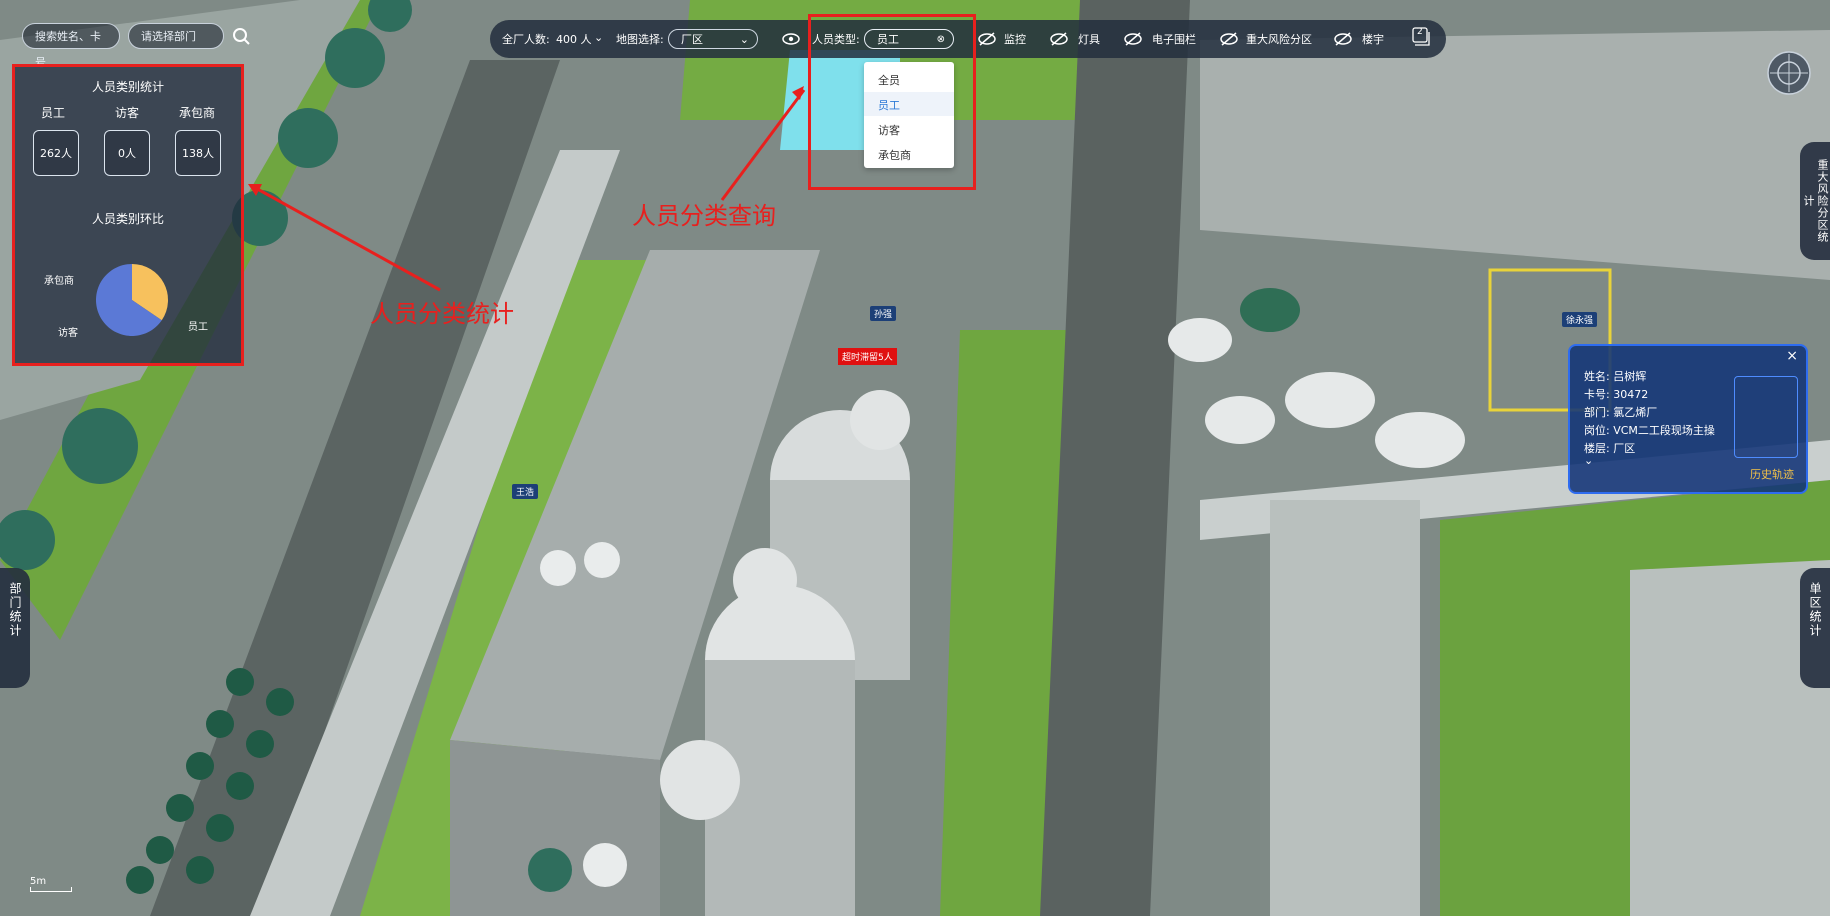 This screenshot has height=916, width=1830. I want to click on annotation-query: 人员分类查询, so click(704, 216).